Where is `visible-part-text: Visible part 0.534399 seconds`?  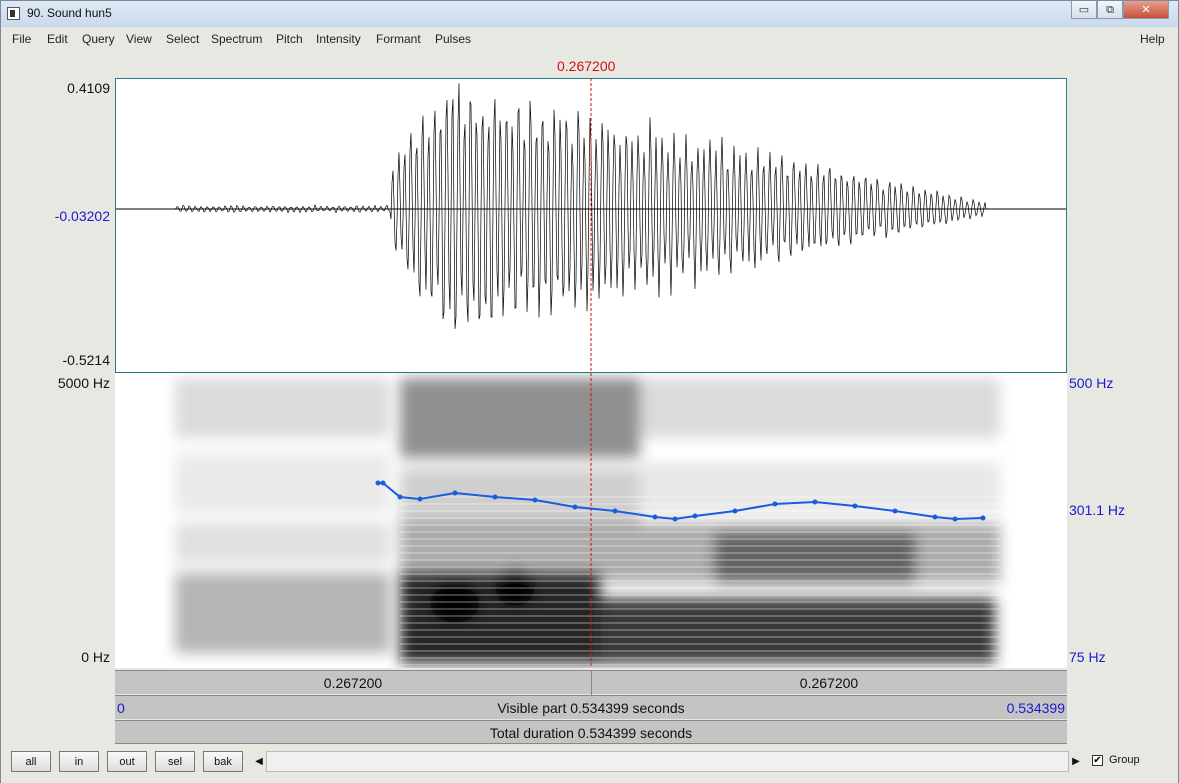
visible-part-text: Visible part 0.534399 seconds is located at coordinates (591, 708).